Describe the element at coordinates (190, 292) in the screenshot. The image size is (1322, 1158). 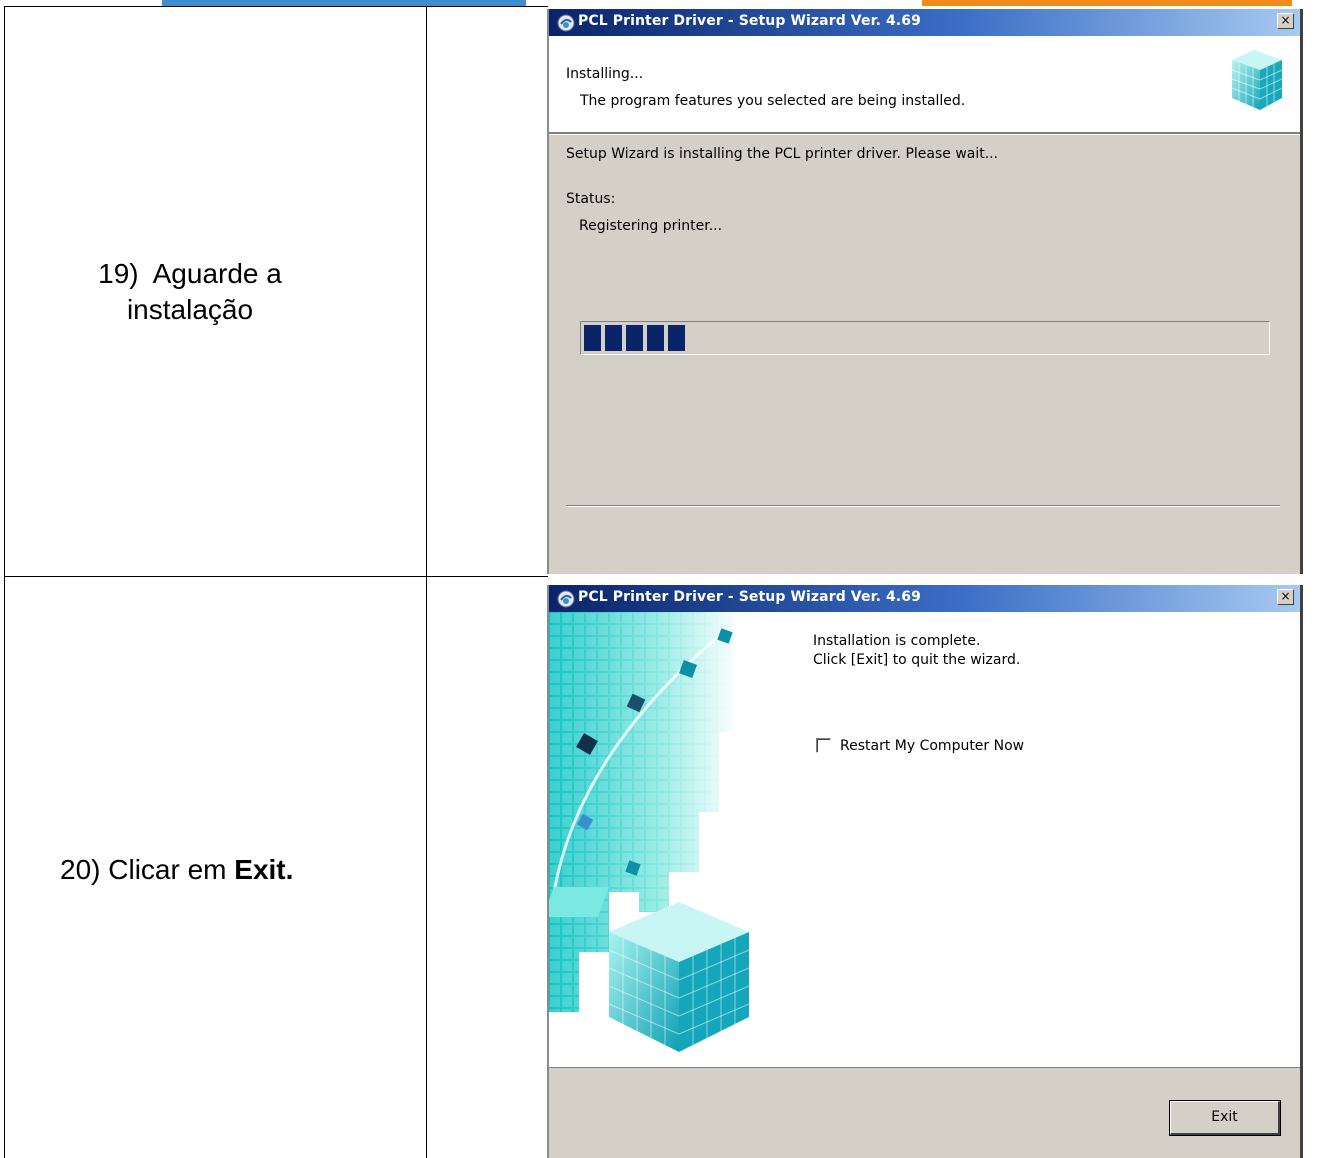
I see `step-19-label: 19) Aguarde a instalação` at that location.